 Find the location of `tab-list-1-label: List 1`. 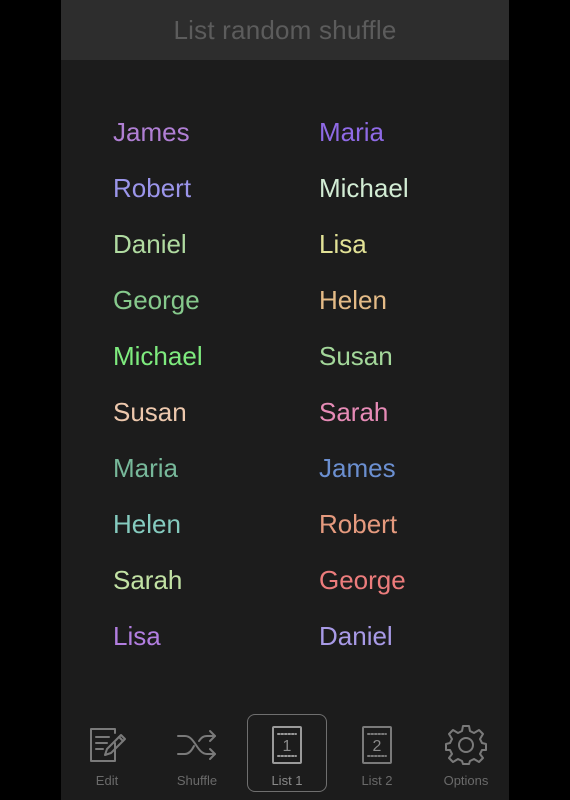

tab-list-1-label: List 1 is located at coordinates (287, 780).